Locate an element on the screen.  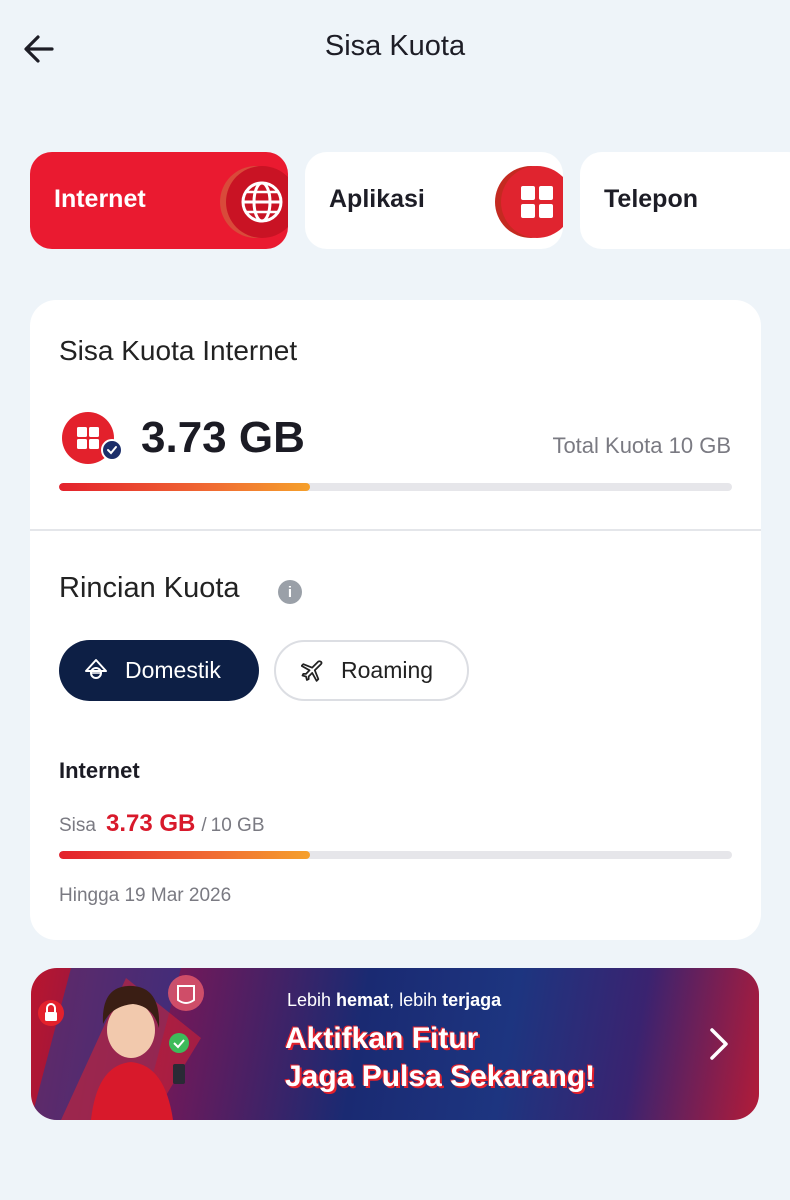
card-divider is located at coordinates (395, 530).